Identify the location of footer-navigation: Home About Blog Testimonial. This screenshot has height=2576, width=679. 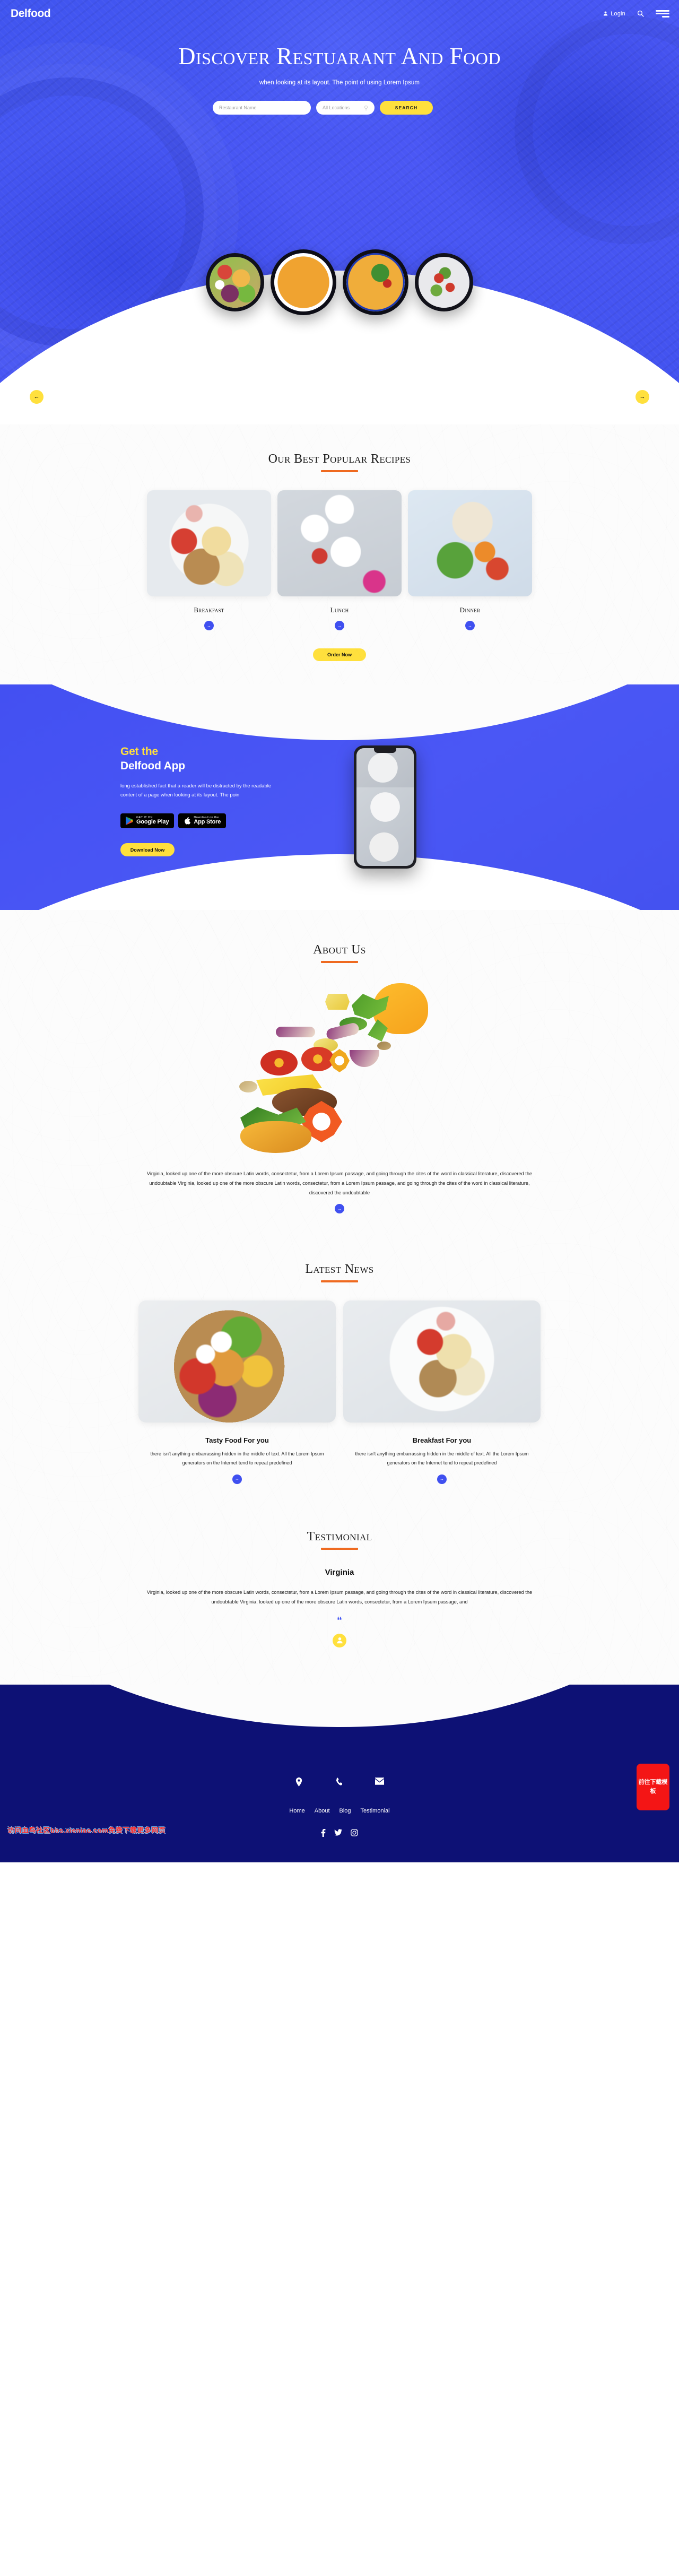
(339, 1811).